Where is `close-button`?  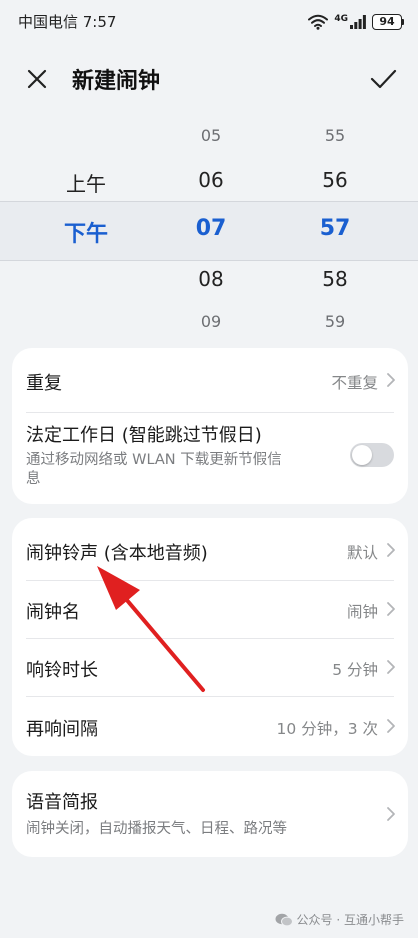
close-button is located at coordinates (37, 79).